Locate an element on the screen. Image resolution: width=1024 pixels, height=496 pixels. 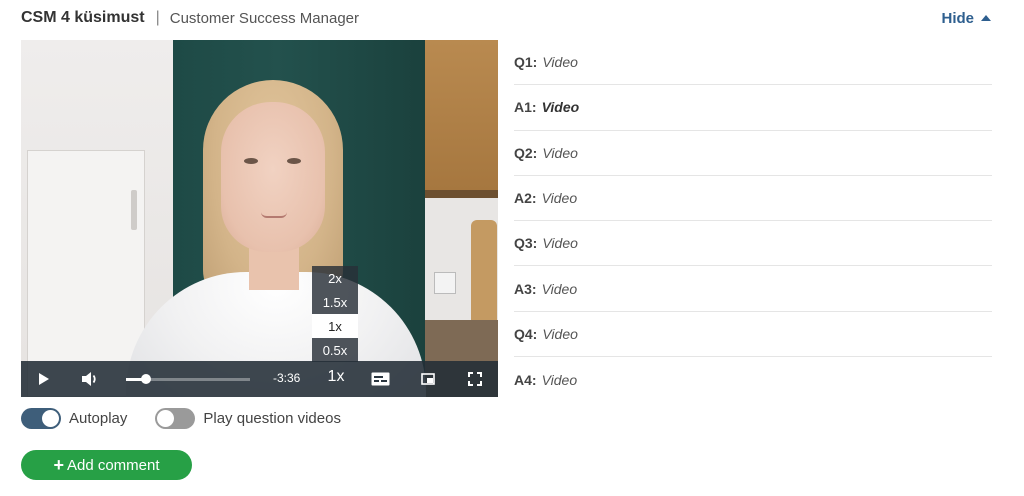
video-scene-cabinet is located at coordinates (461, 115).